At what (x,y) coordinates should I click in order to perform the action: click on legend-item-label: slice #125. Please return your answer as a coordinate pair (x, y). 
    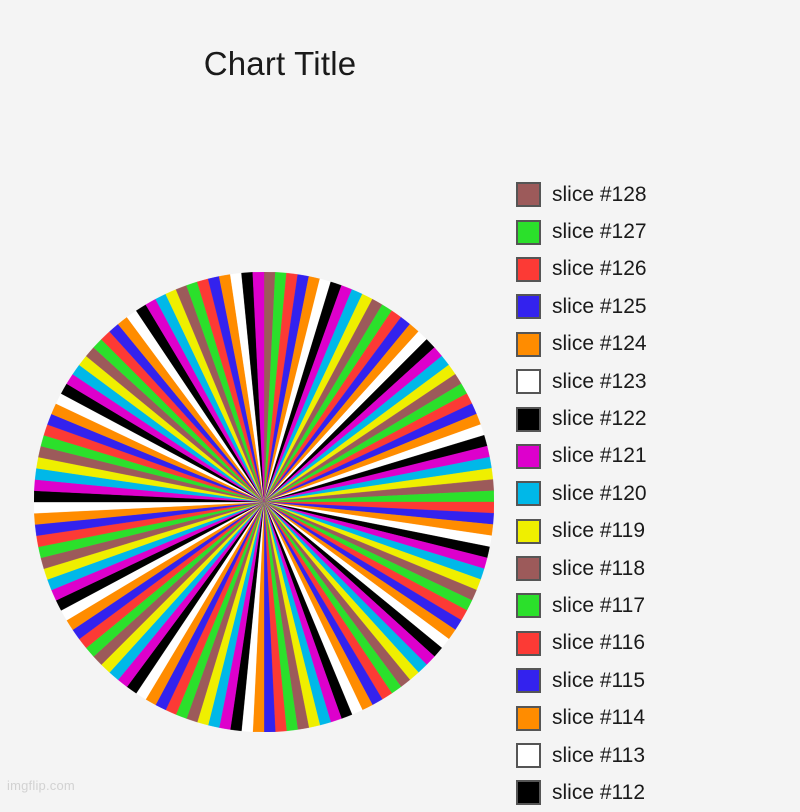
    Looking at the image, I should click on (599, 306).